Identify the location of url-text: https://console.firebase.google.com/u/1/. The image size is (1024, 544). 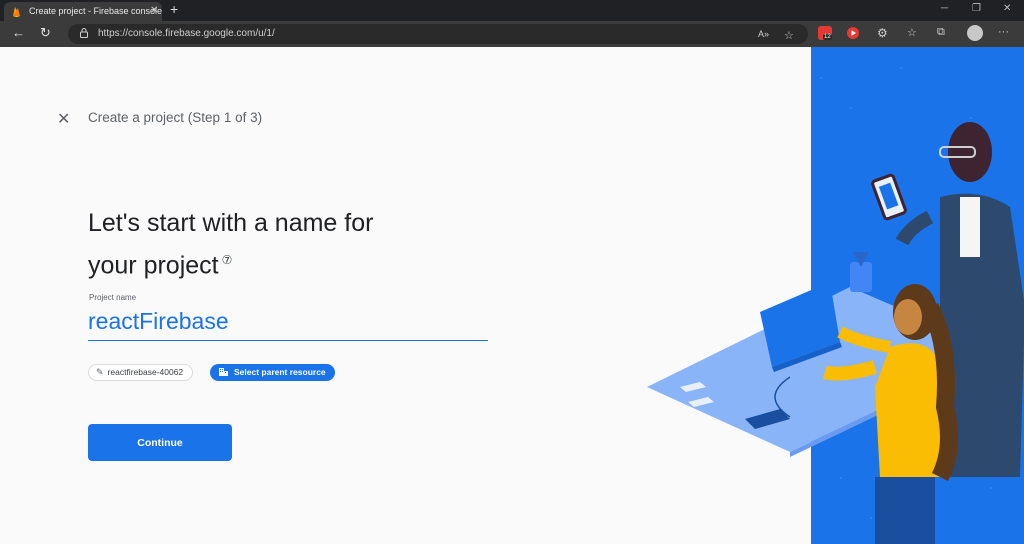
(186, 33).